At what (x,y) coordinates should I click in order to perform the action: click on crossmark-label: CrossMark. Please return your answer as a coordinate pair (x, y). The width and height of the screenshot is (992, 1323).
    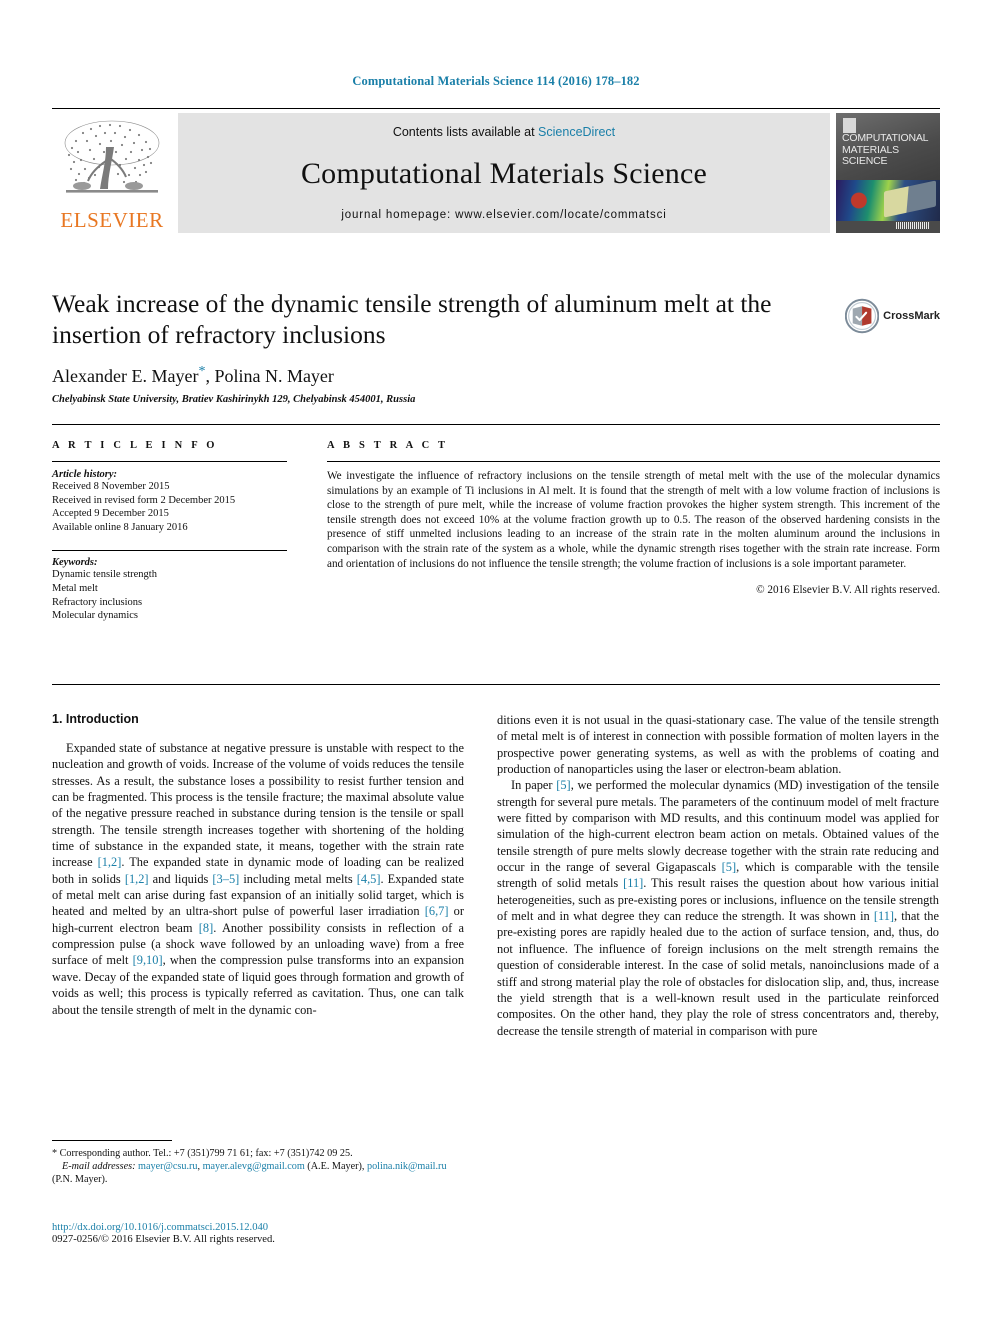
    Looking at the image, I should click on (911, 316).